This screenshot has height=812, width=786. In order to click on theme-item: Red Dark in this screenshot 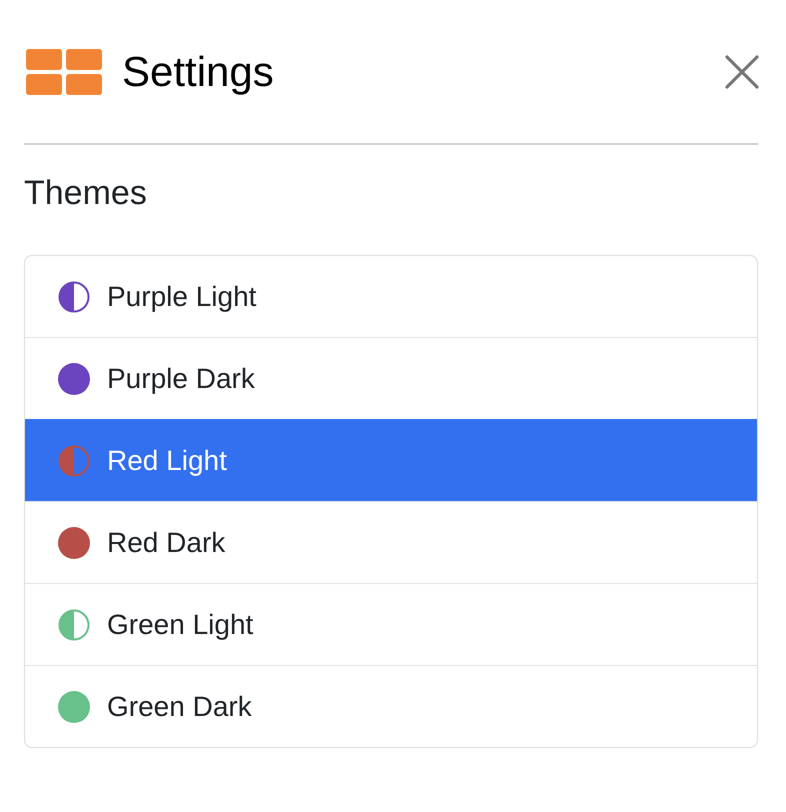, I will do `click(391, 542)`.